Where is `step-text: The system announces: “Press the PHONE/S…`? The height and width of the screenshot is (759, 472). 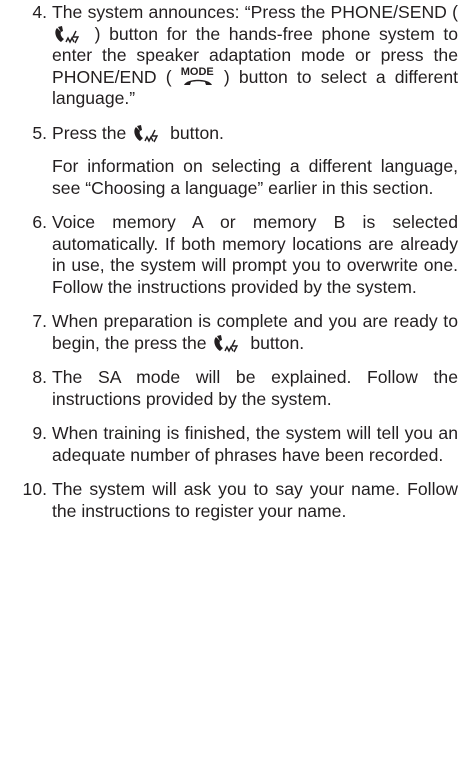
step-text: The system announces: “Press the PHONE/S… is located at coordinates (255, 55).